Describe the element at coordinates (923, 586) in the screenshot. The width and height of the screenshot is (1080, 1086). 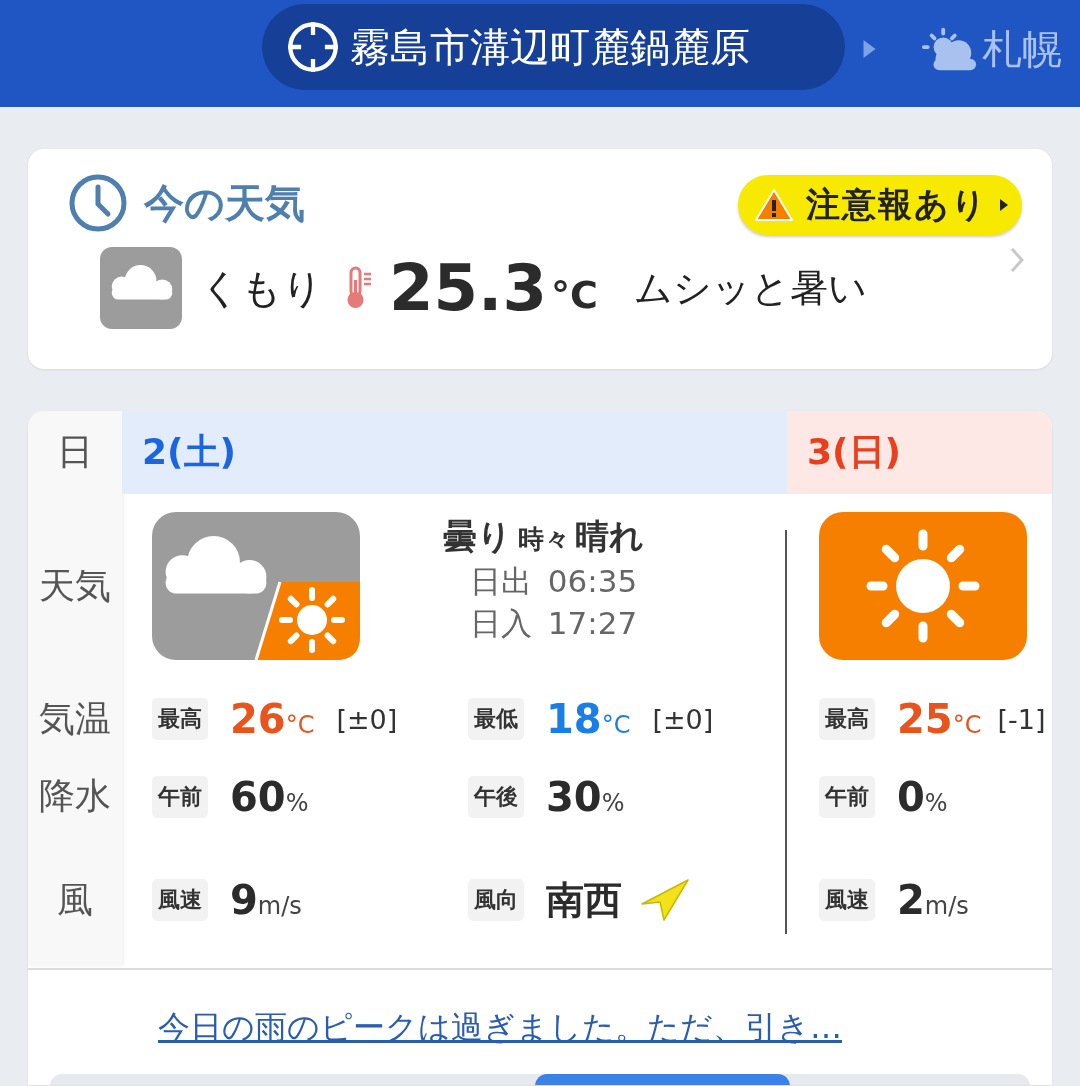
I see `sun-icon` at that location.